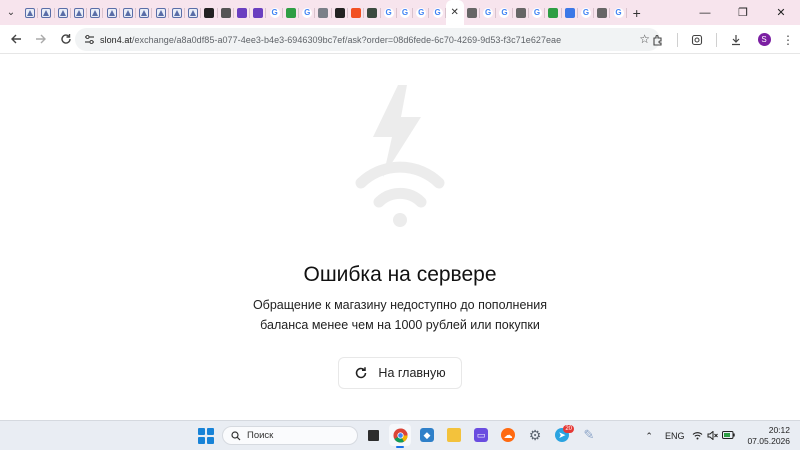 The width and height of the screenshot is (800, 451). I want to click on server-error-illustration-icon, so click(400, 156).